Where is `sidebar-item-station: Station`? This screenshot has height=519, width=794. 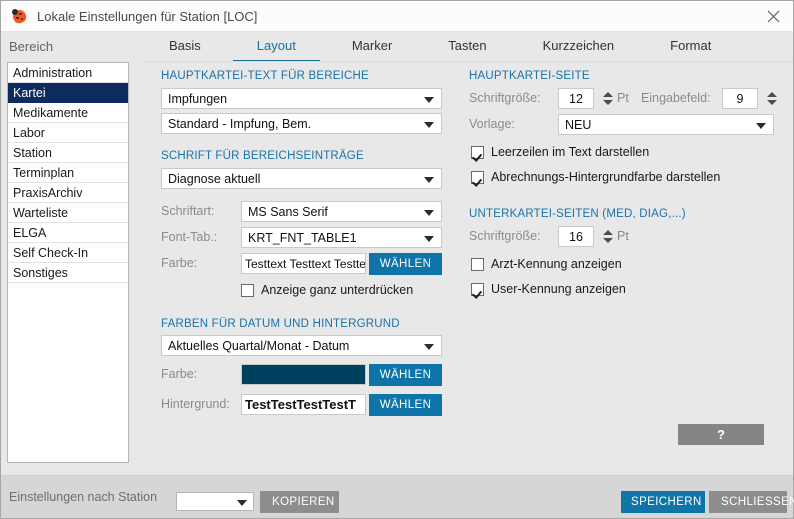 sidebar-item-station: Station is located at coordinates (68, 153).